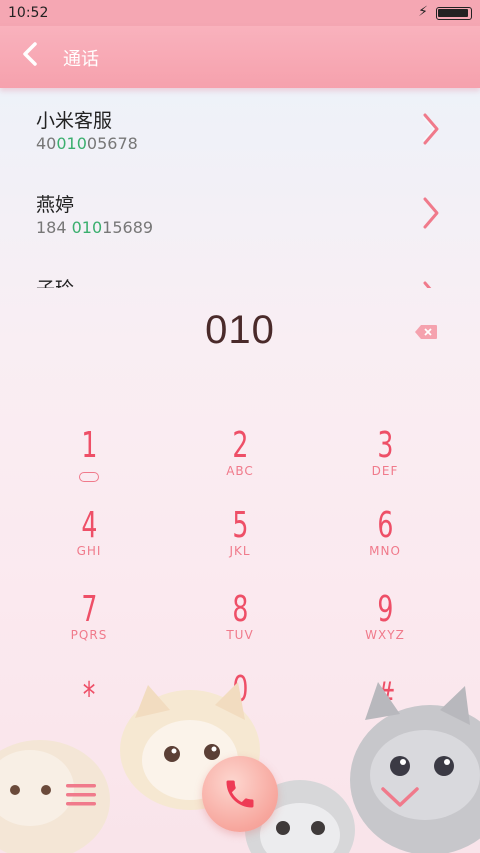 The height and width of the screenshot is (853, 480). I want to click on phone-icon, so click(240, 794).